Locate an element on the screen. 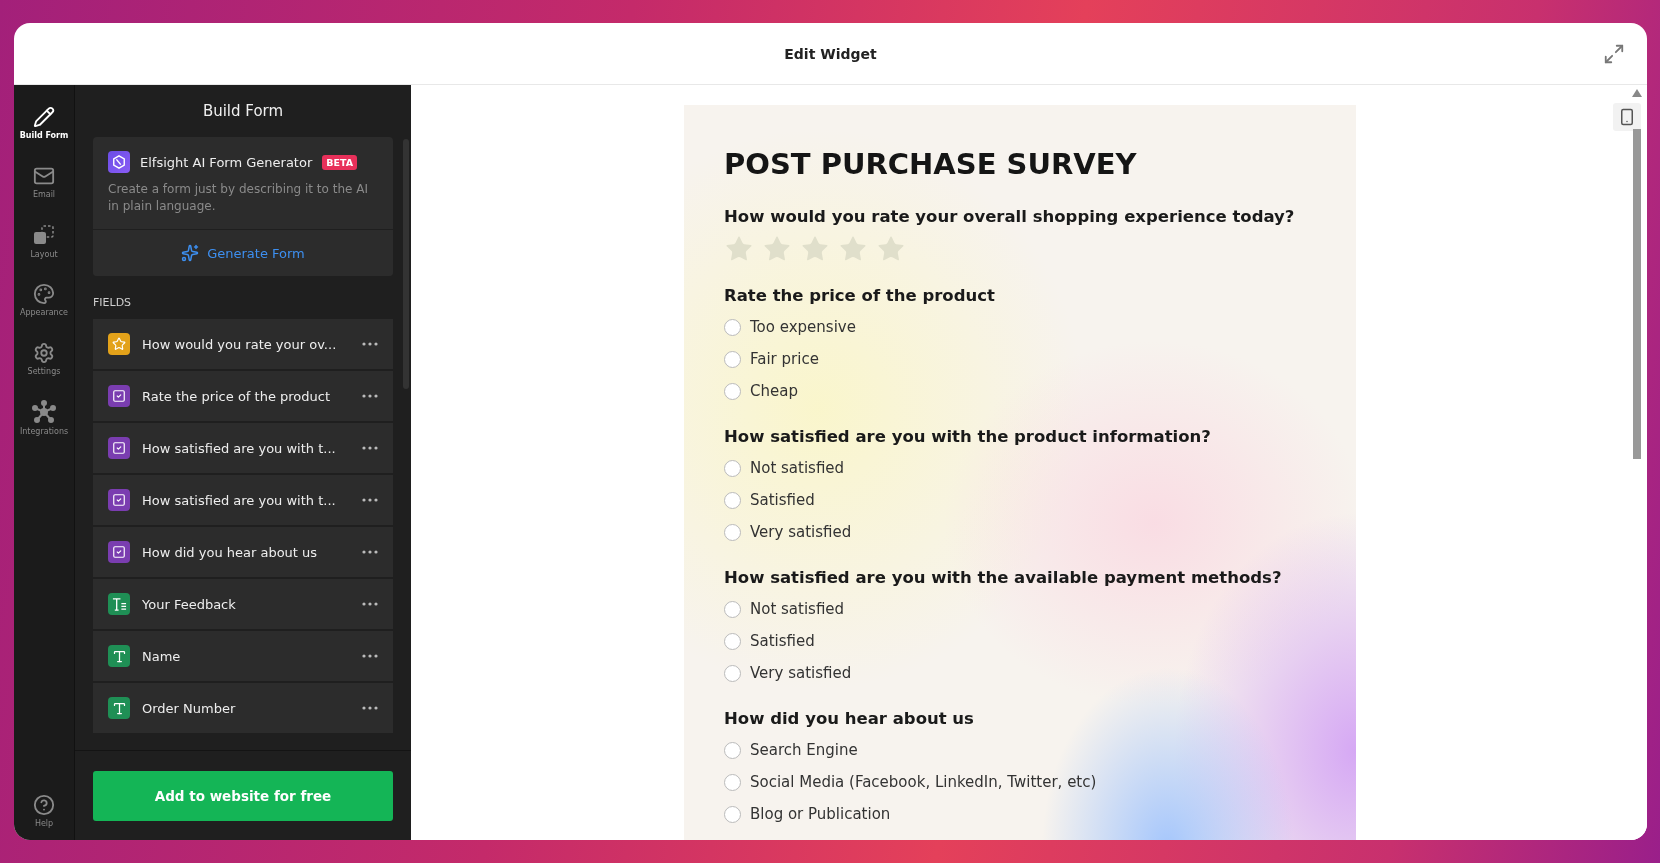 The height and width of the screenshot is (863, 1660). question-label: How satisfied are you with the available payment methods? is located at coordinates (1003, 577).